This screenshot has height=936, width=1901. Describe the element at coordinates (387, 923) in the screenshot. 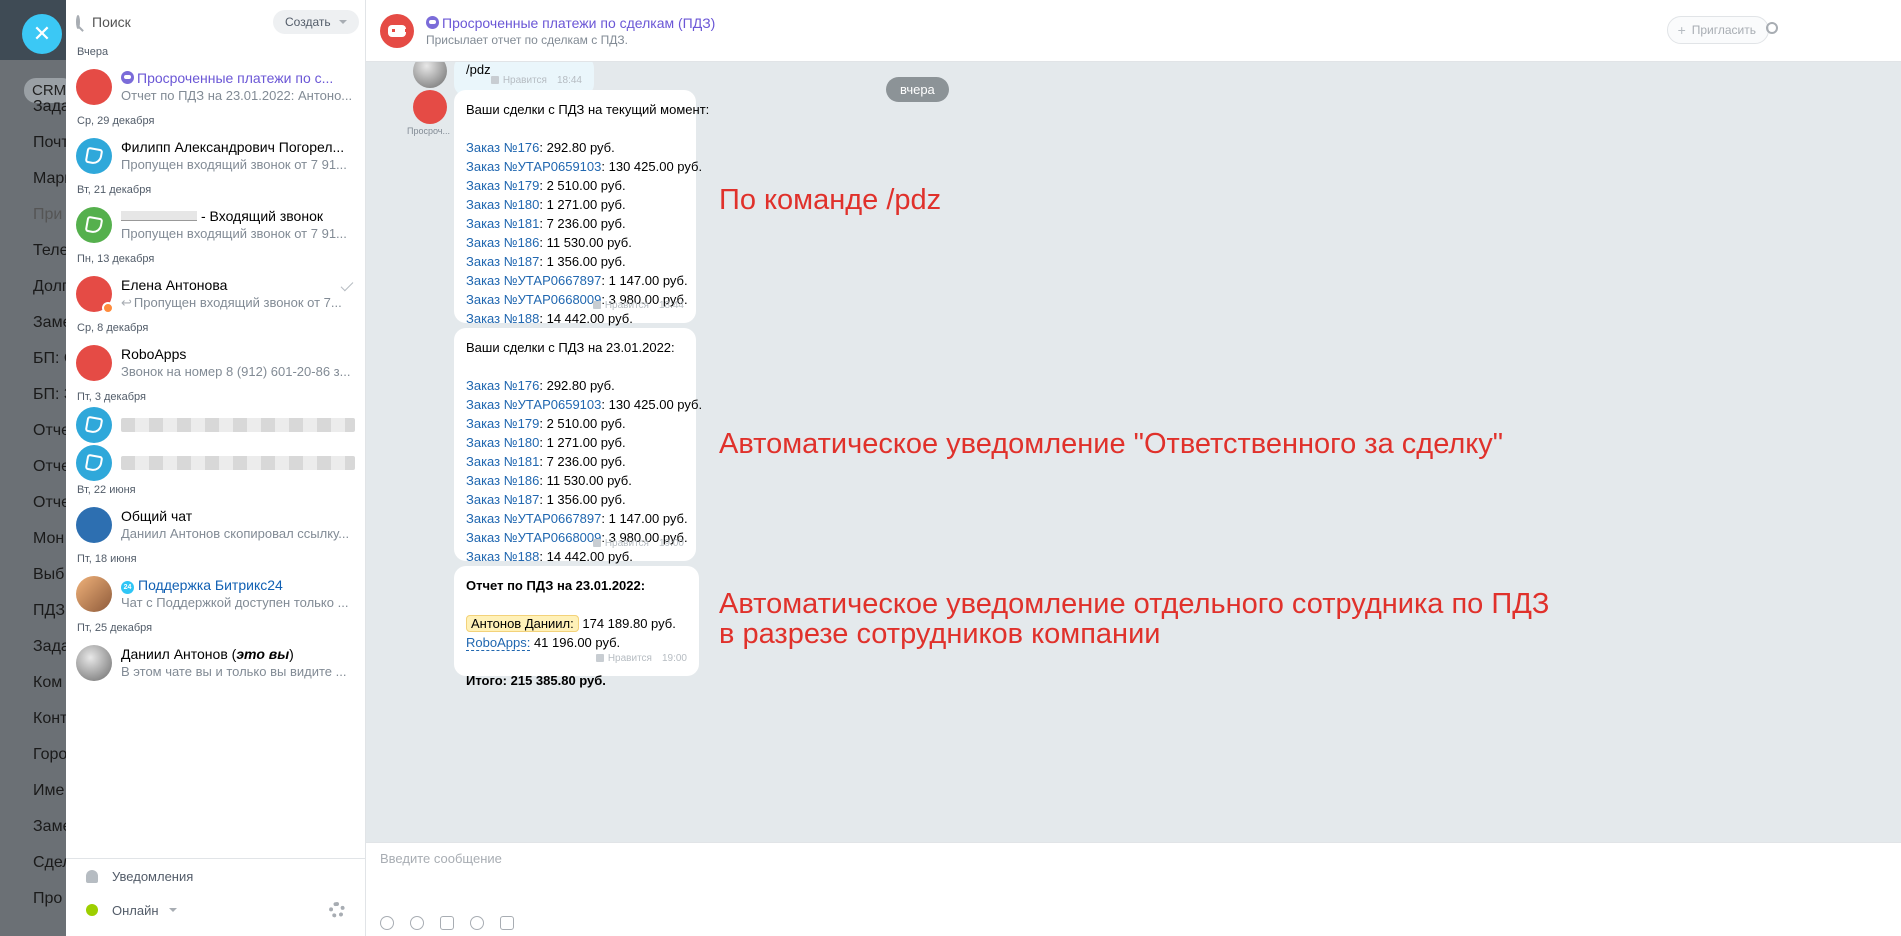

I see `attach-icon` at that location.